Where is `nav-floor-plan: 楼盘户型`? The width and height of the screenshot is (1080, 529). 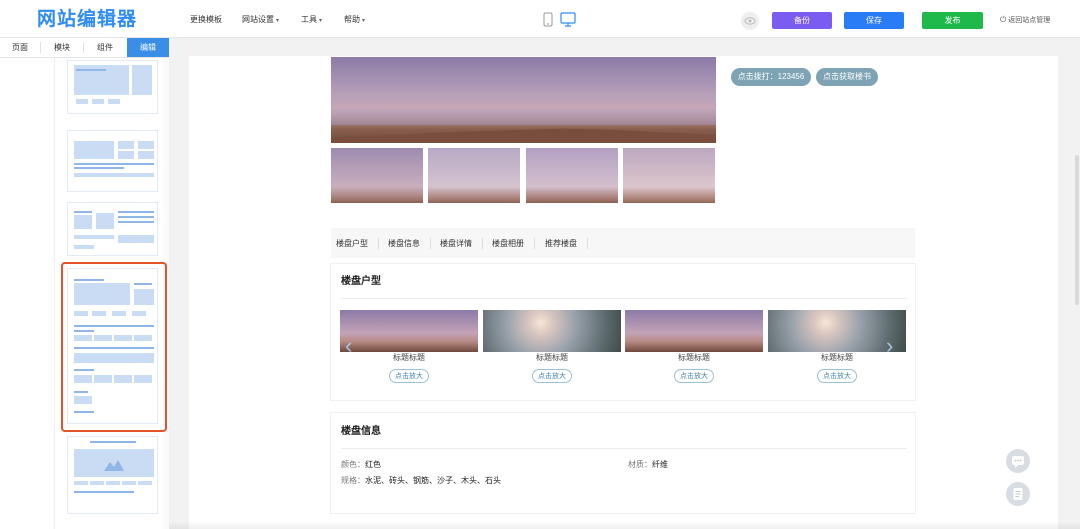 nav-floor-plan: 楼盘户型 is located at coordinates (352, 244).